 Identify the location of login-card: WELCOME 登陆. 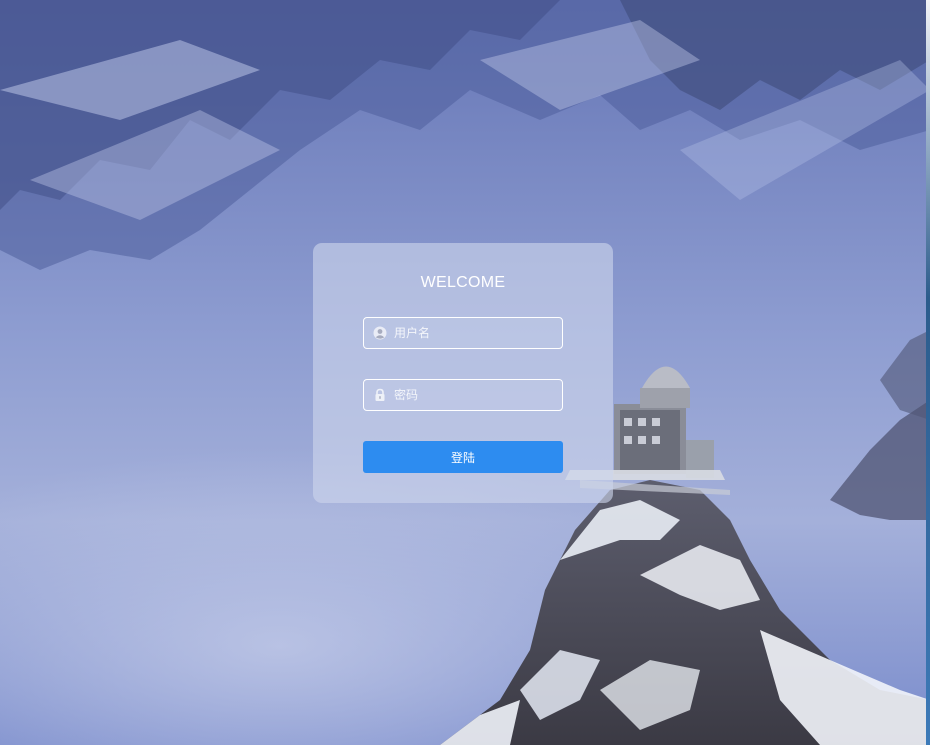
(463, 373).